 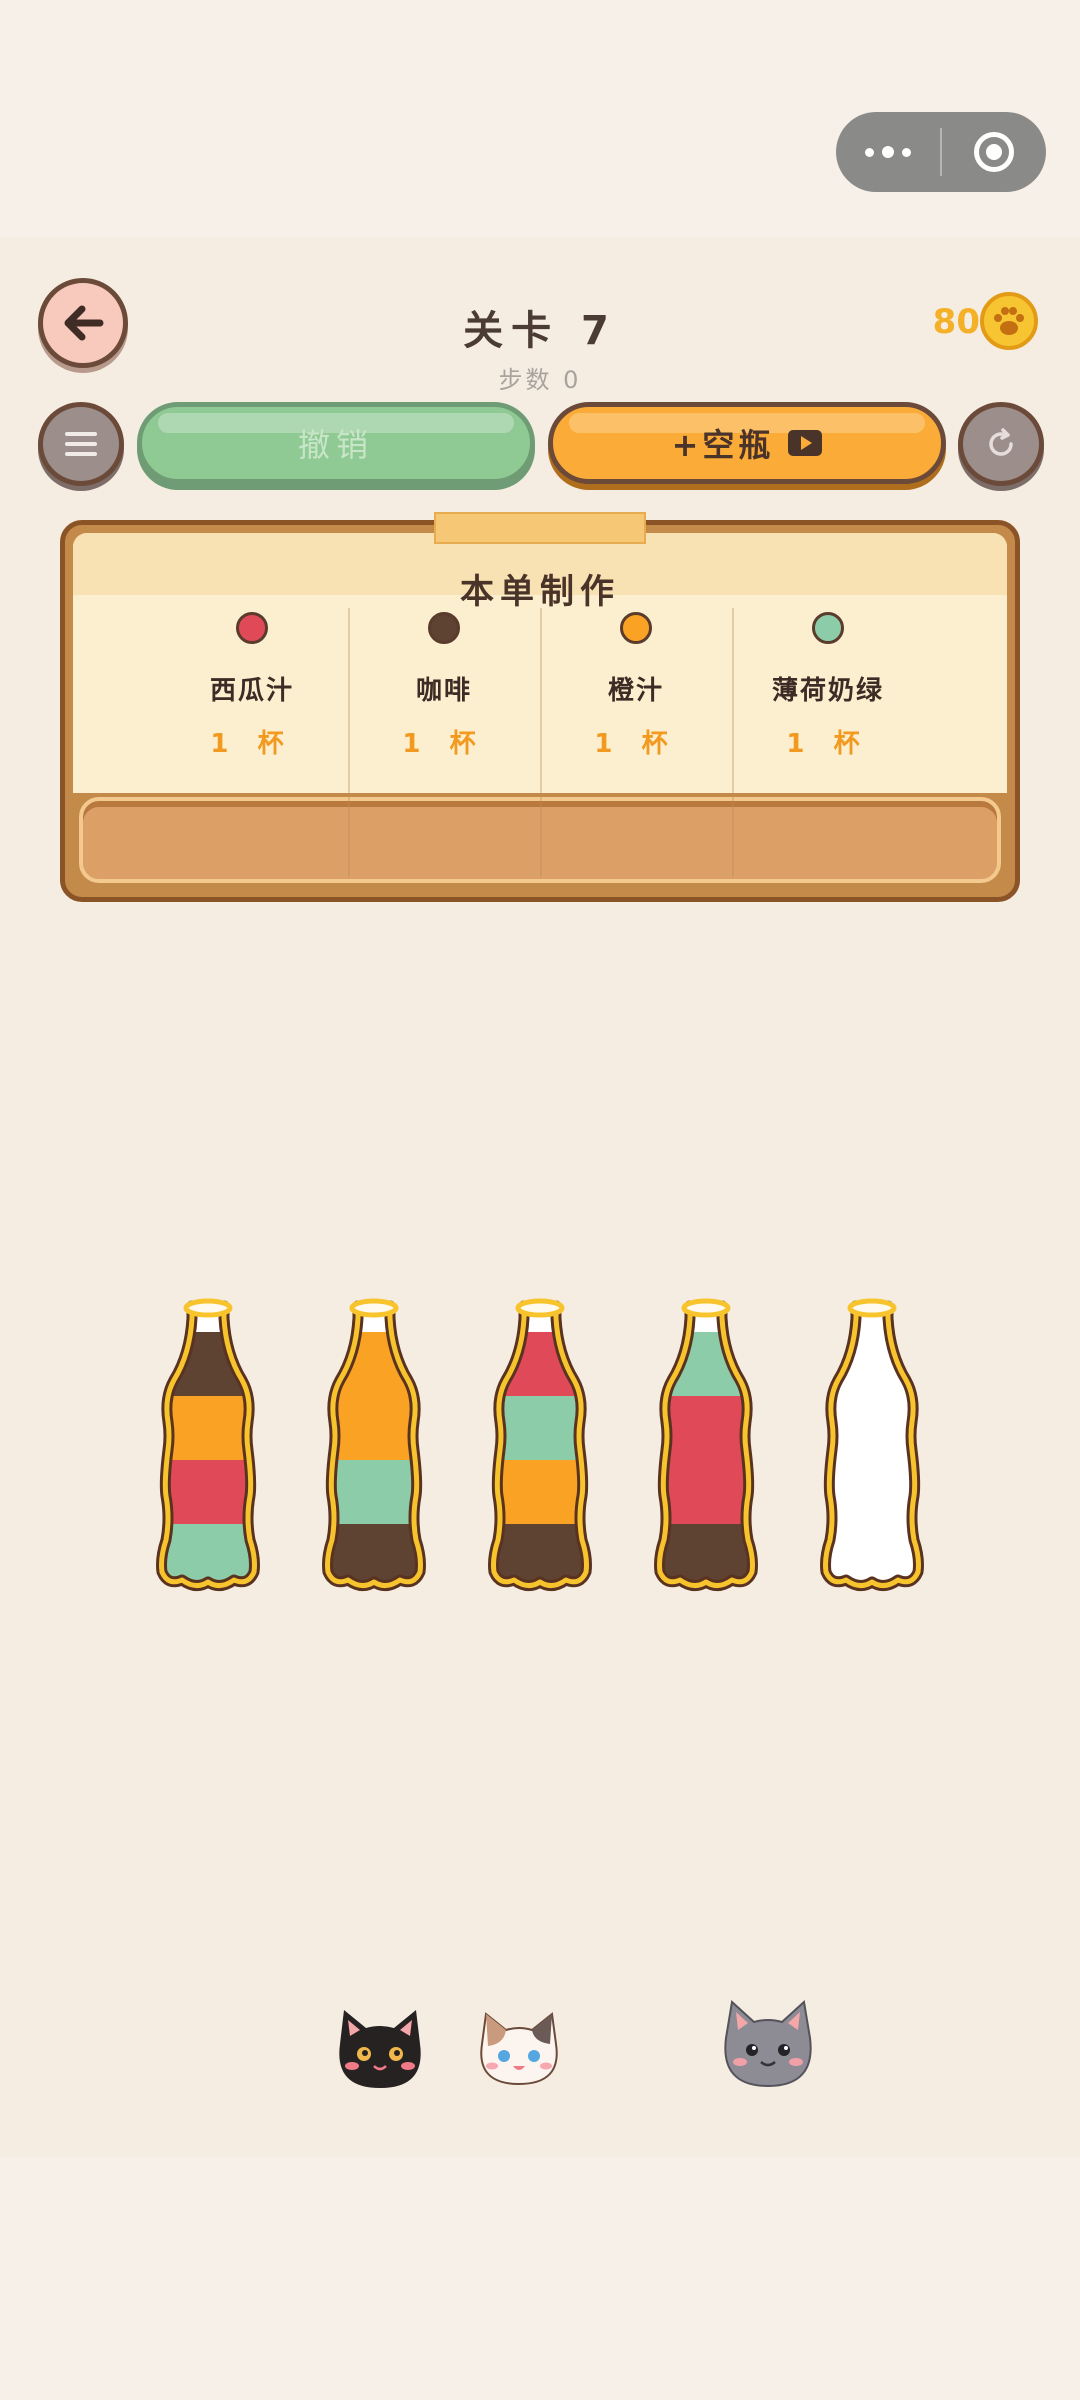 I want to click on restart-button, so click(x=1001, y=444).